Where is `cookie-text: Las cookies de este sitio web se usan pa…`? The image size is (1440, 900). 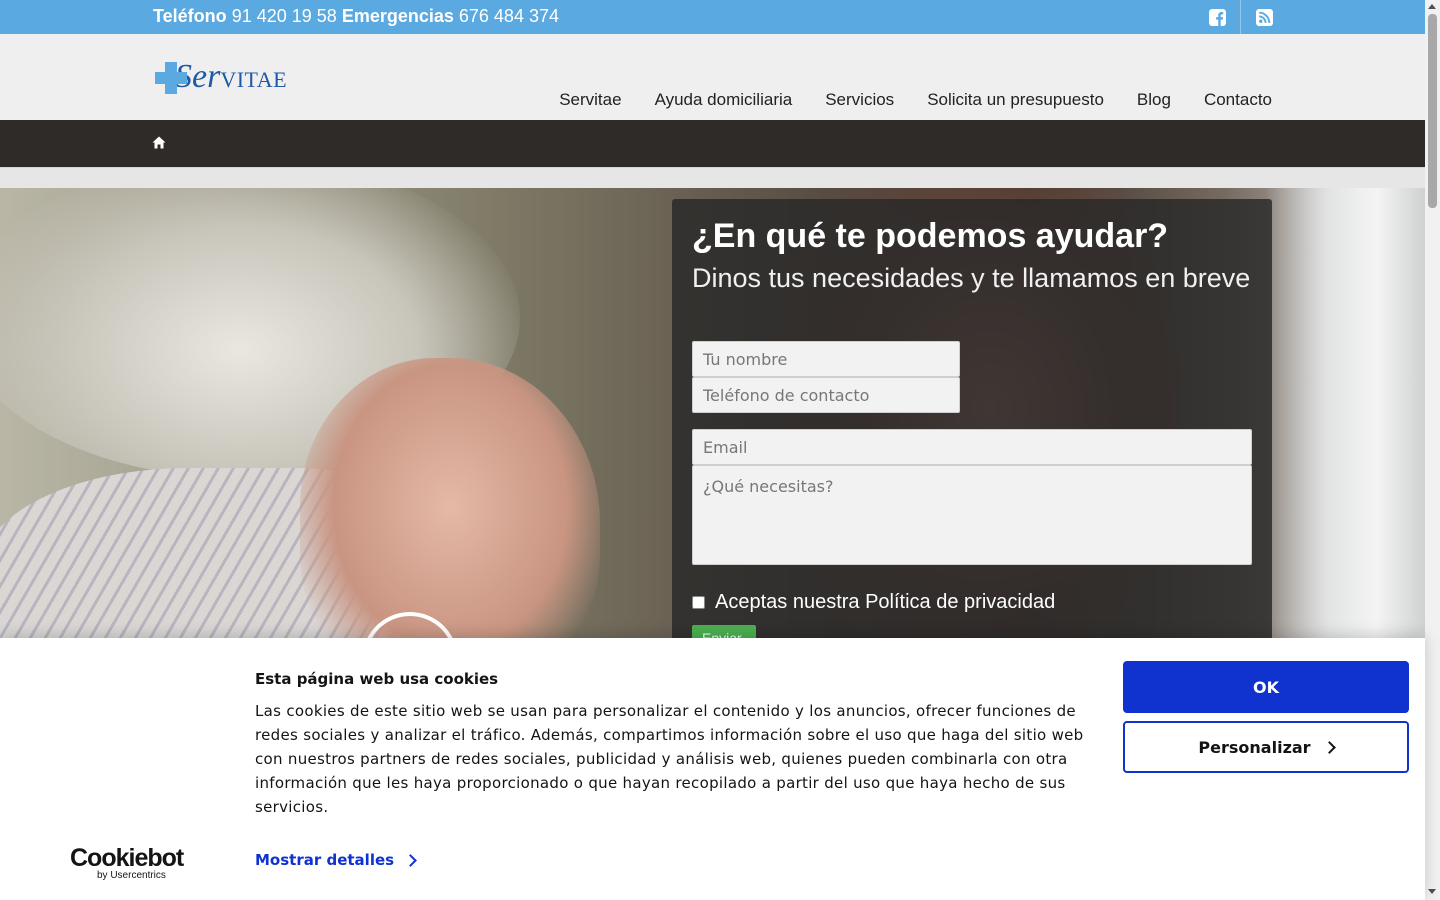
cookie-text: Las cookies de este sitio web se usan pa… is located at coordinates (669, 759).